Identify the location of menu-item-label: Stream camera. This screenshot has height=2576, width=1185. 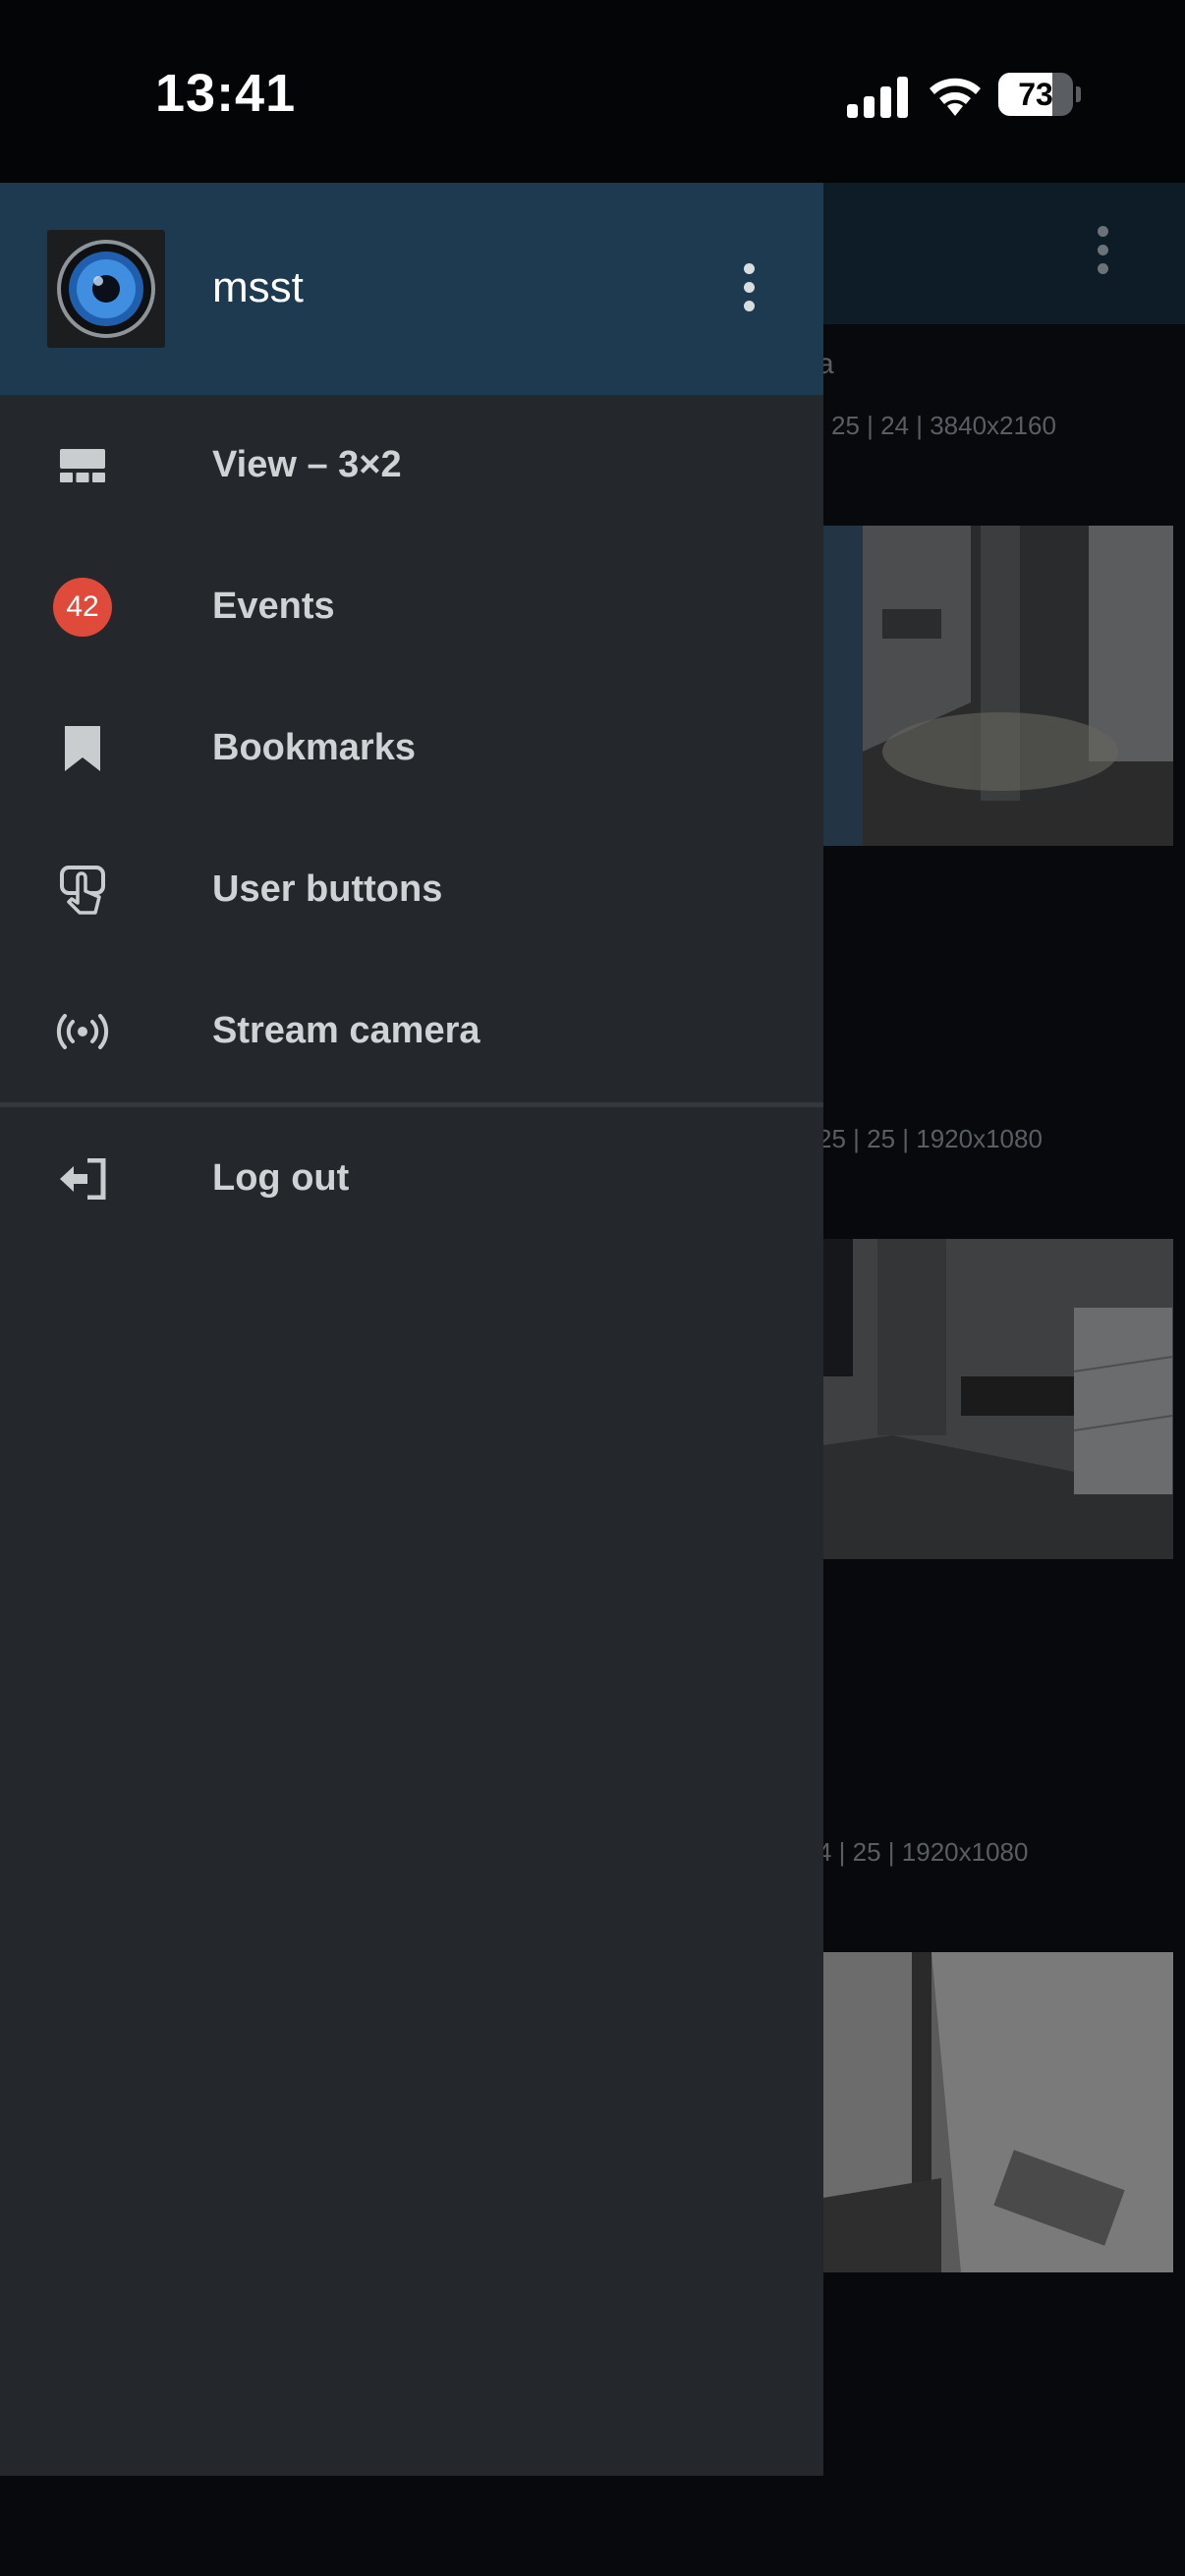
(346, 1030).